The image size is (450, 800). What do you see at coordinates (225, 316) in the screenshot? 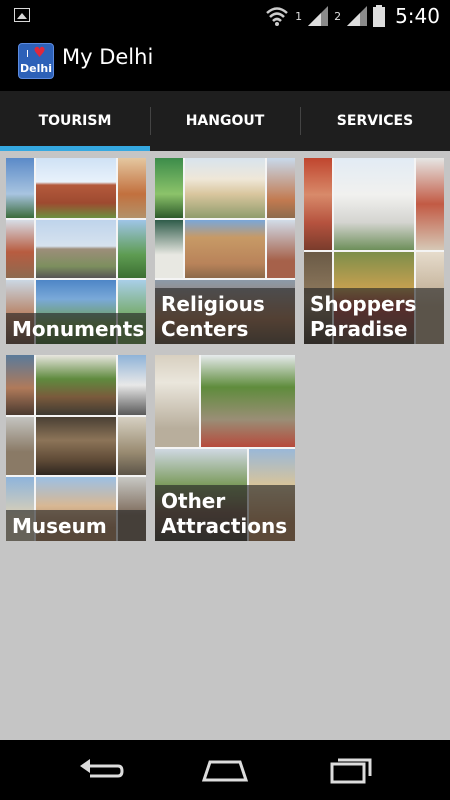
I see `tile-label: Religious Centers` at bounding box center [225, 316].